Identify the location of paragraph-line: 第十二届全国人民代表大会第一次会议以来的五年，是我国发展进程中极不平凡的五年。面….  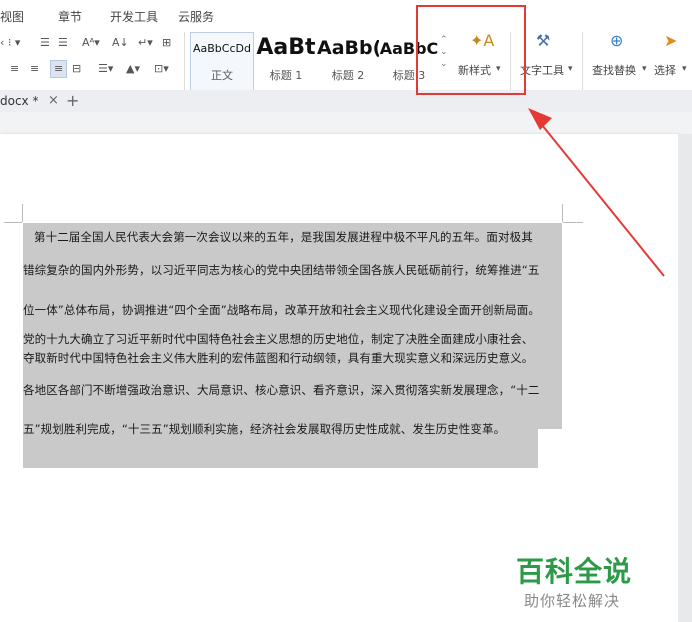
(283, 237).